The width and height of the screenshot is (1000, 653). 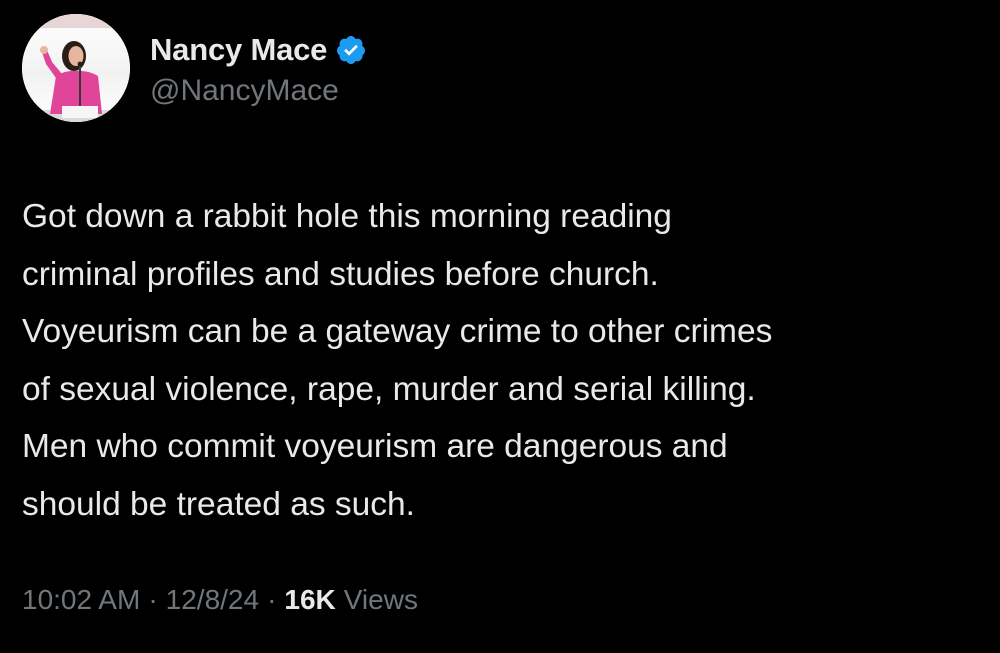 I want to click on author-names: Nancy Mace @NancyMace, so click(x=258, y=69).